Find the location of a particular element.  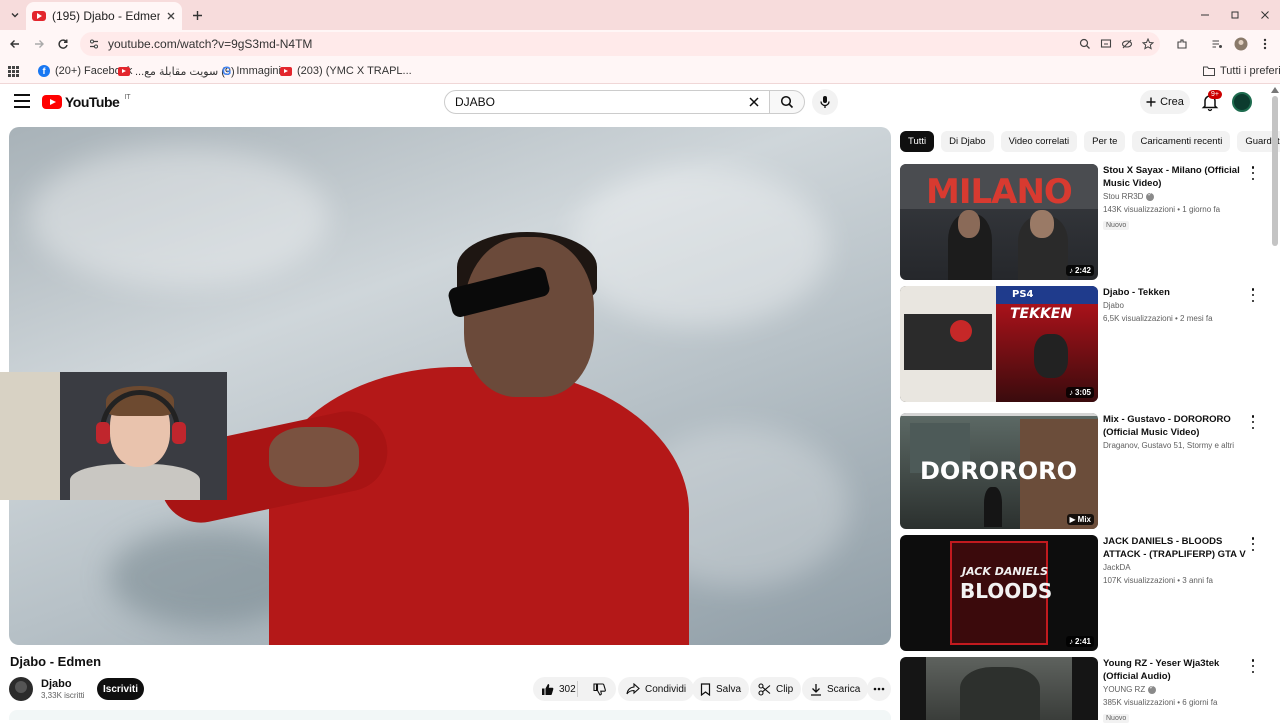

plus-icon is located at coordinates (1151, 102).